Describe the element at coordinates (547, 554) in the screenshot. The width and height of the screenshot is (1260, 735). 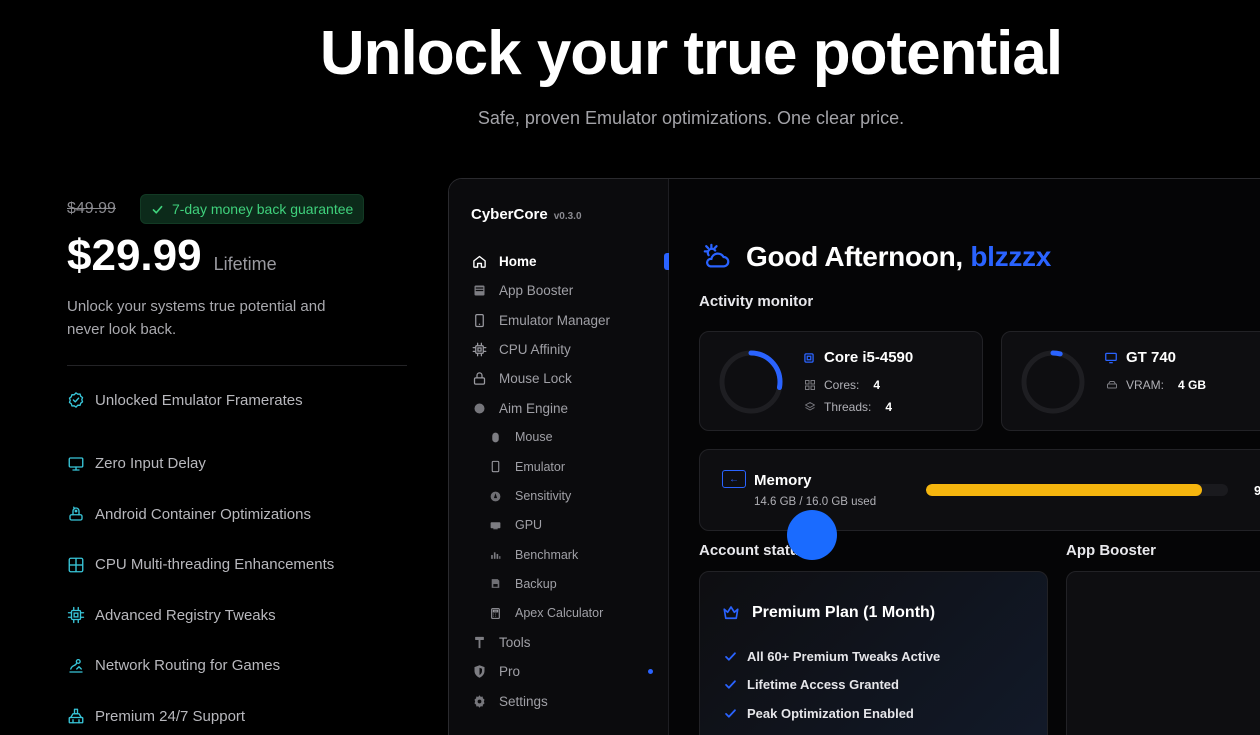
I see `sidebar-item-label: Benchmark` at that location.